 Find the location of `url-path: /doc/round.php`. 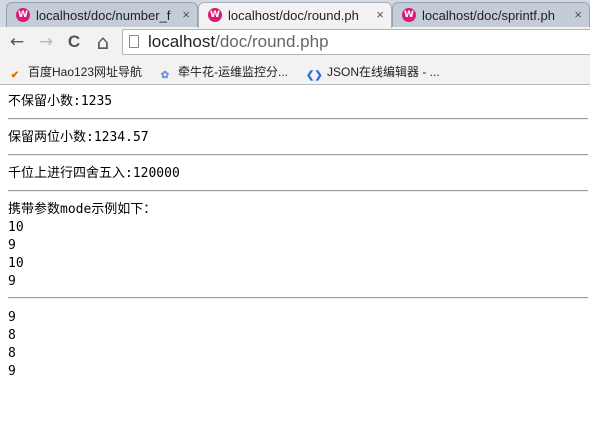

url-path: /doc/round.php is located at coordinates (272, 41).